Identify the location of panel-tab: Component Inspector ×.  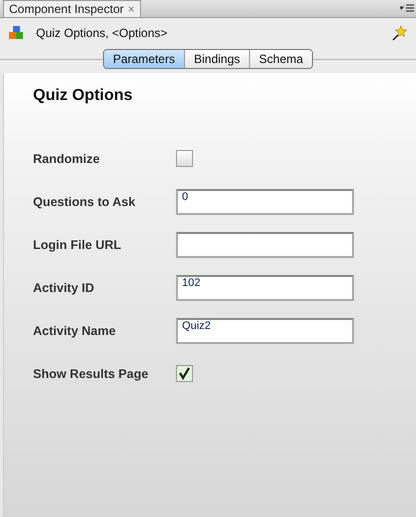
(72, 8).